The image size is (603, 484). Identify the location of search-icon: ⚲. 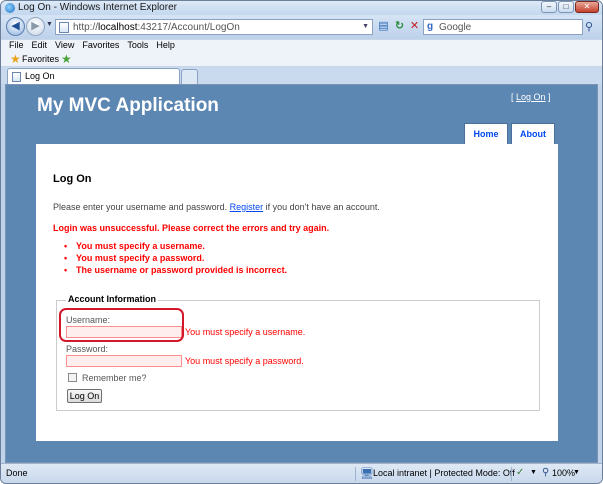
(589, 26).